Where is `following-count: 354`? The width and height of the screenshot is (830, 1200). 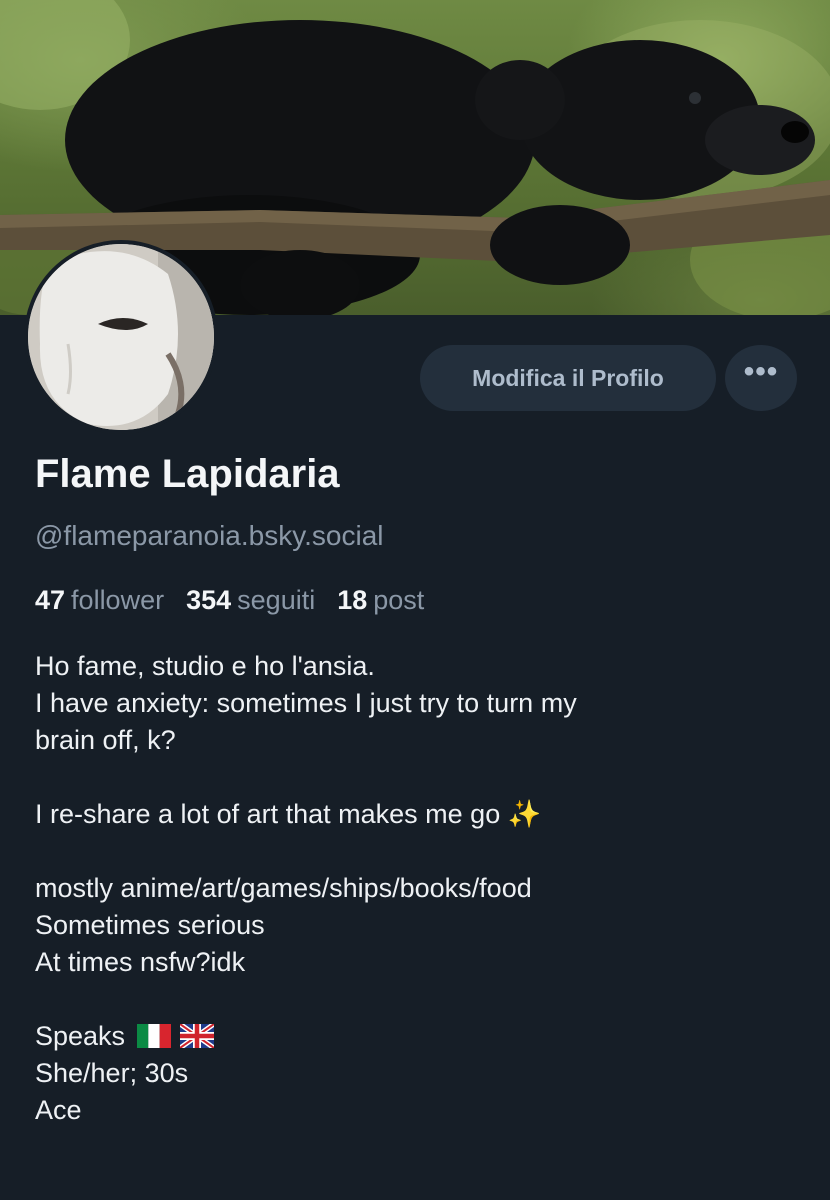 following-count: 354 is located at coordinates (209, 600).